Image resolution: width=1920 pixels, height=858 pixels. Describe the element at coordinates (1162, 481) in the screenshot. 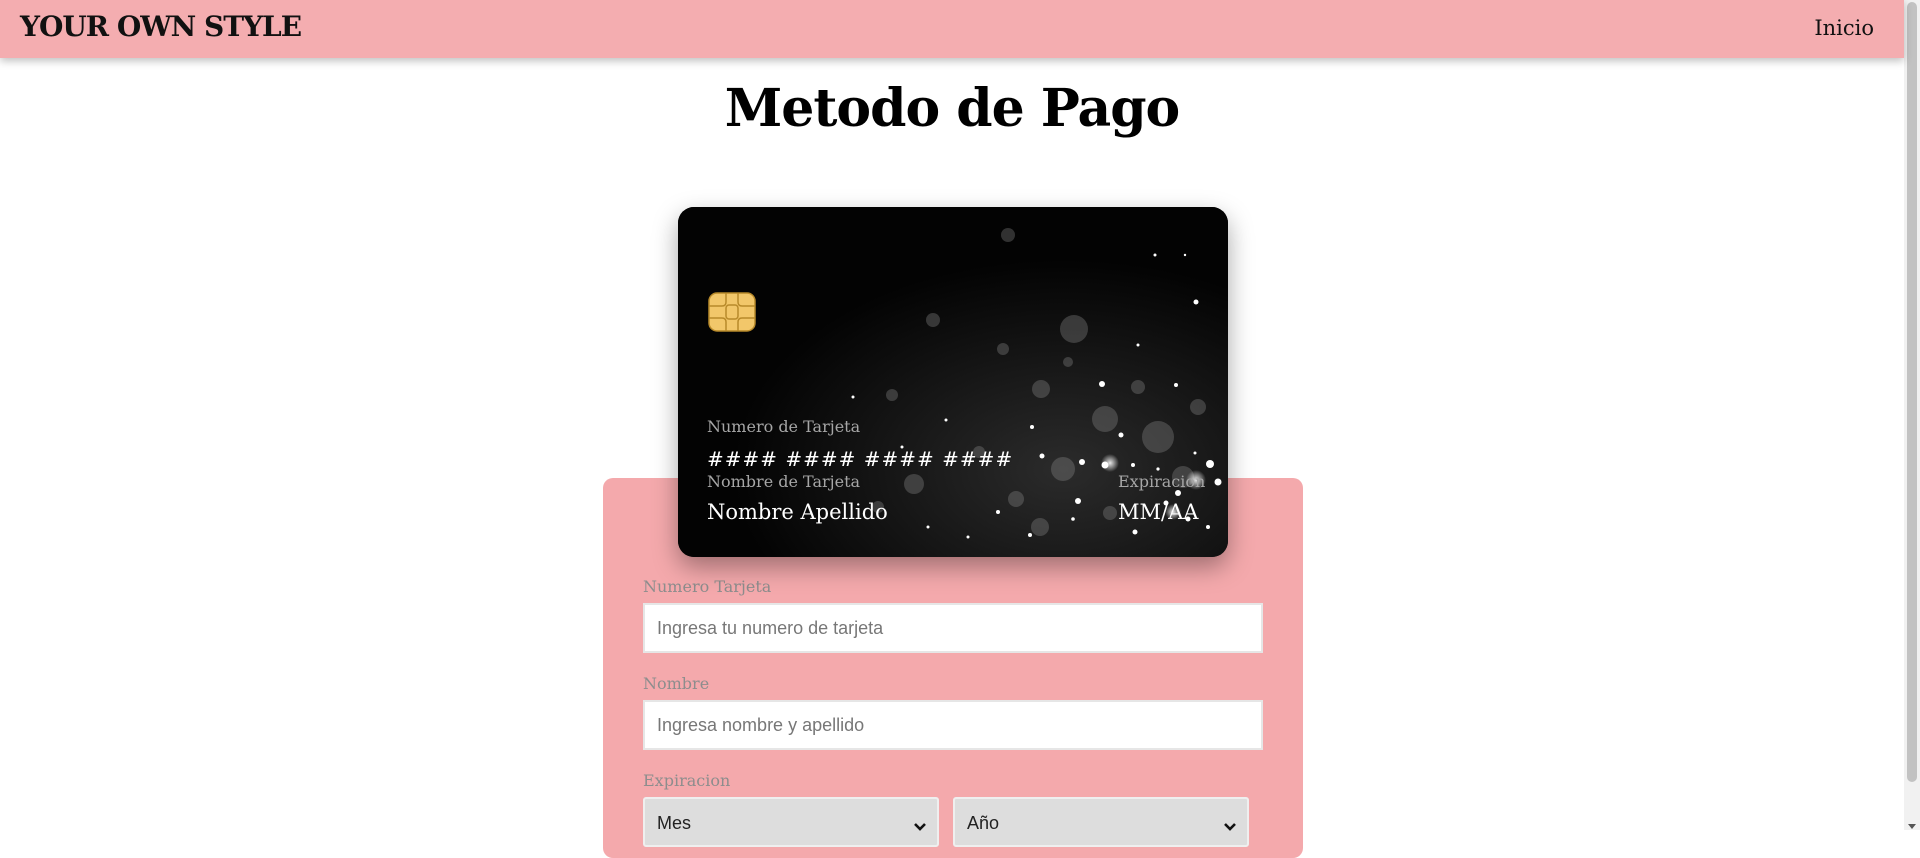

I see `card-expiry-label: Expiracion` at that location.